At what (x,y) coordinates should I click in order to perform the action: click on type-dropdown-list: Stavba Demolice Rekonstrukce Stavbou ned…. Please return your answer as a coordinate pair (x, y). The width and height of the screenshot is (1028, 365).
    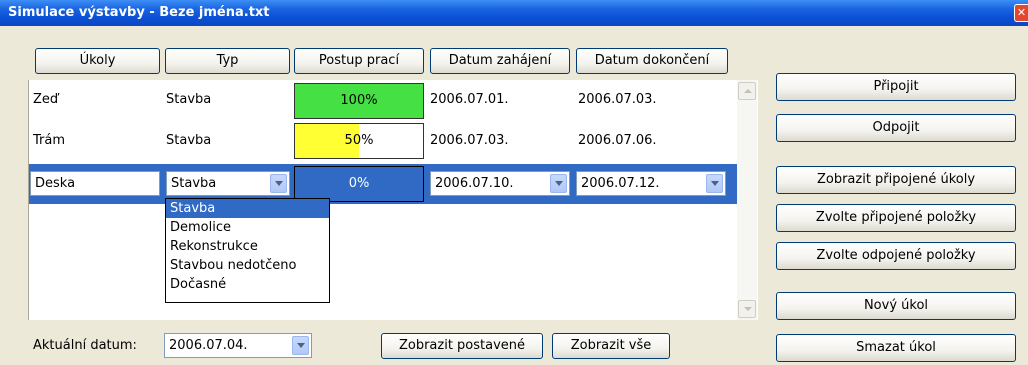
    Looking at the image, I should click on (247, 250).